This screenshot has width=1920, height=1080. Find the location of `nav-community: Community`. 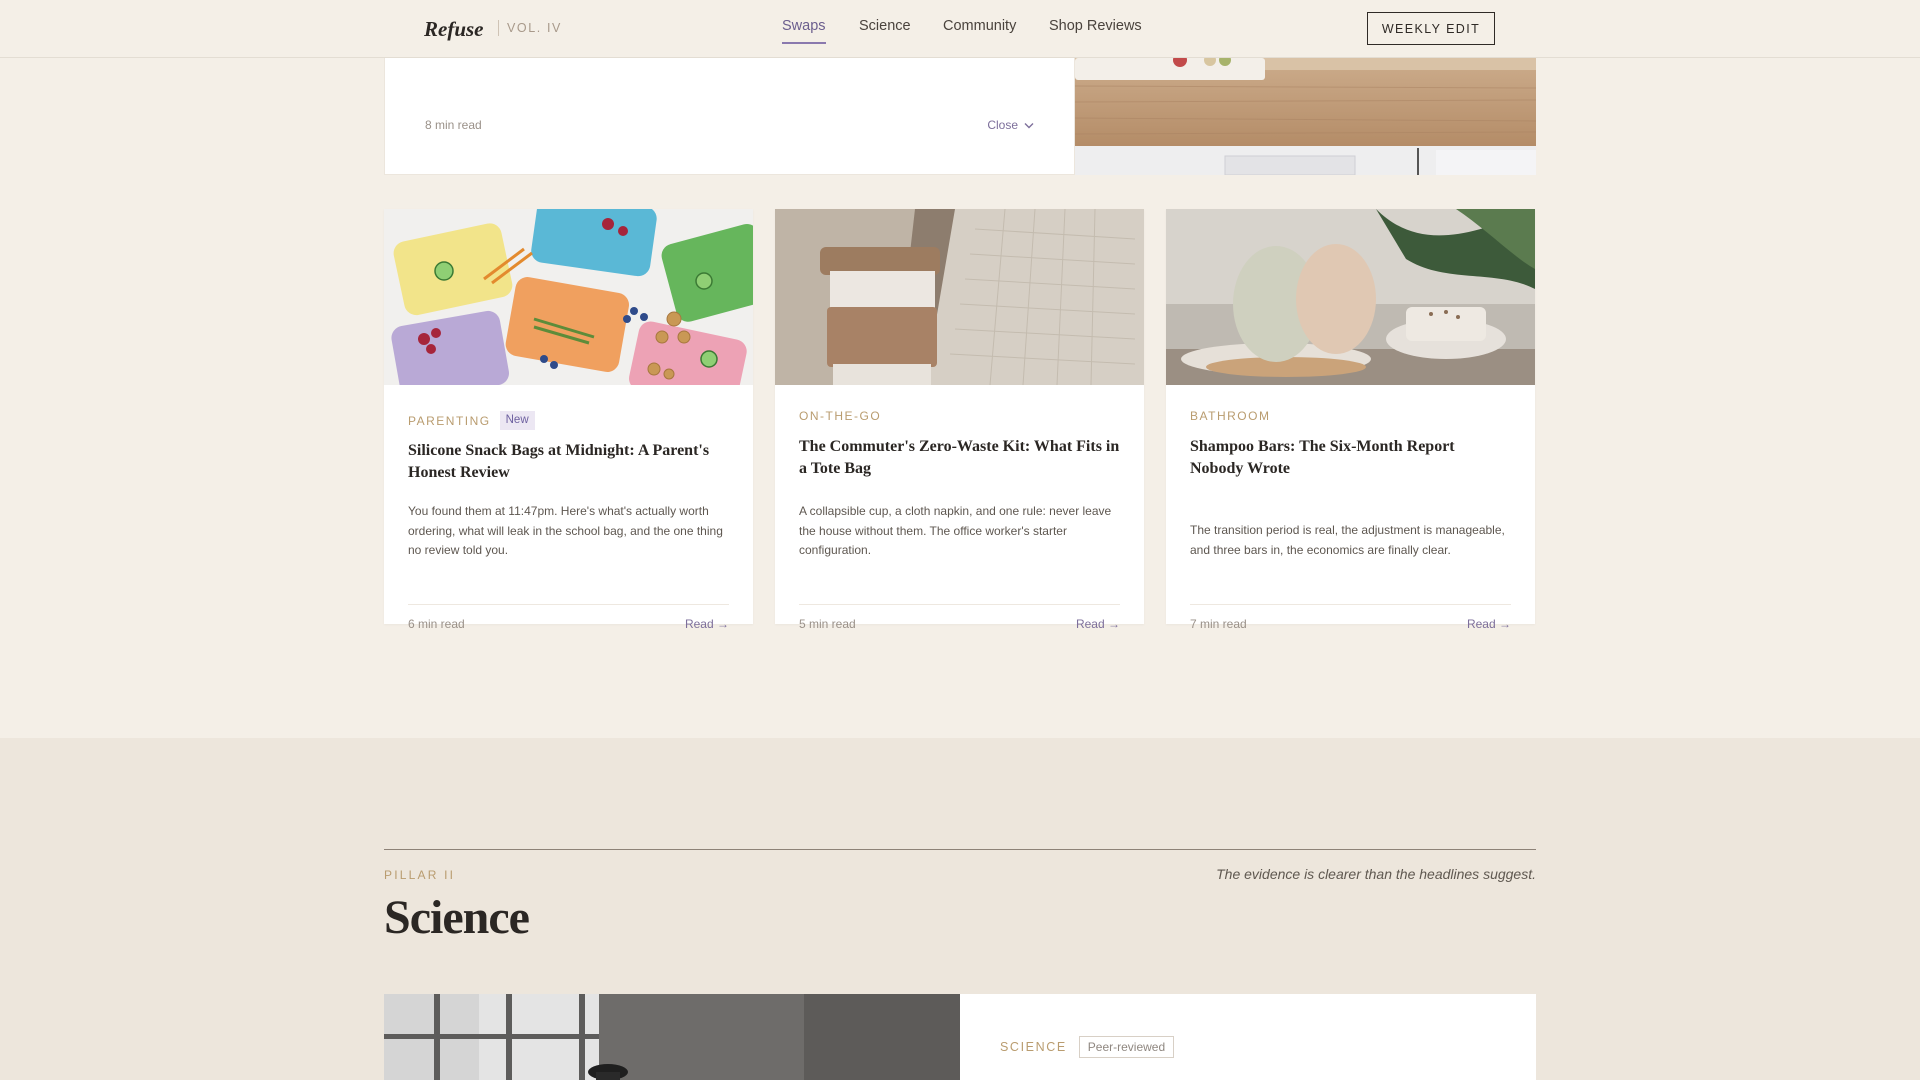

nav-community: Community is located at coordinates (979, 26).